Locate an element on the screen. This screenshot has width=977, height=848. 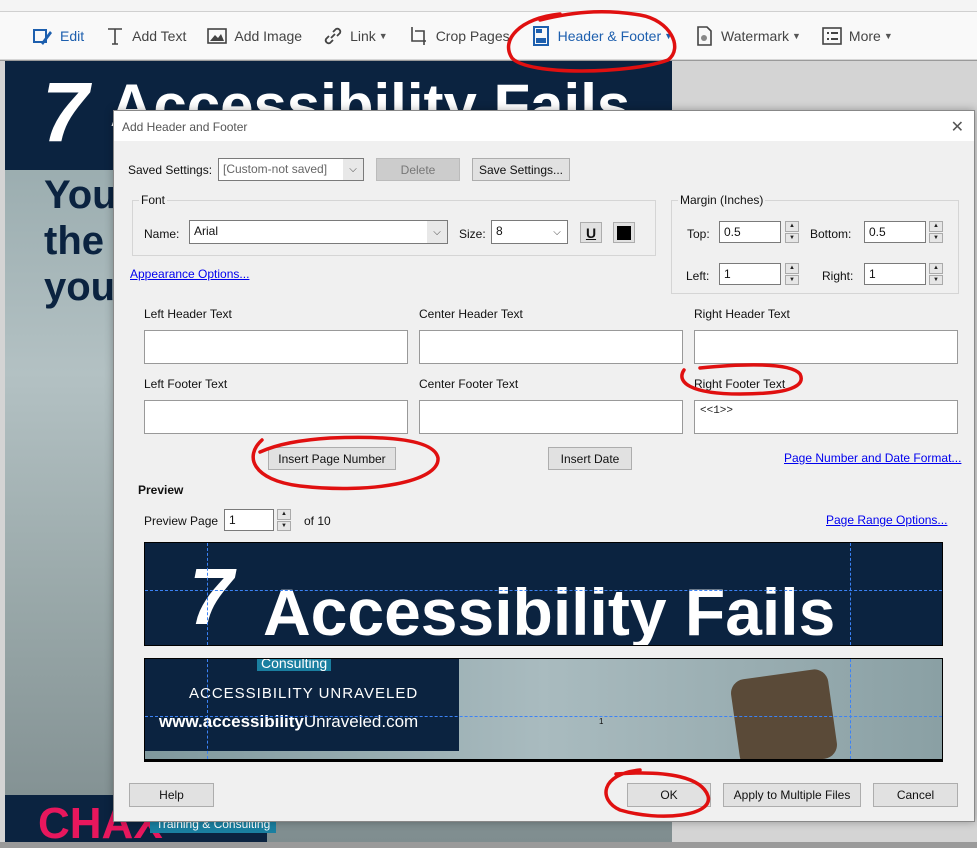
preview-label: Preview is located at coordinates (161, 490).